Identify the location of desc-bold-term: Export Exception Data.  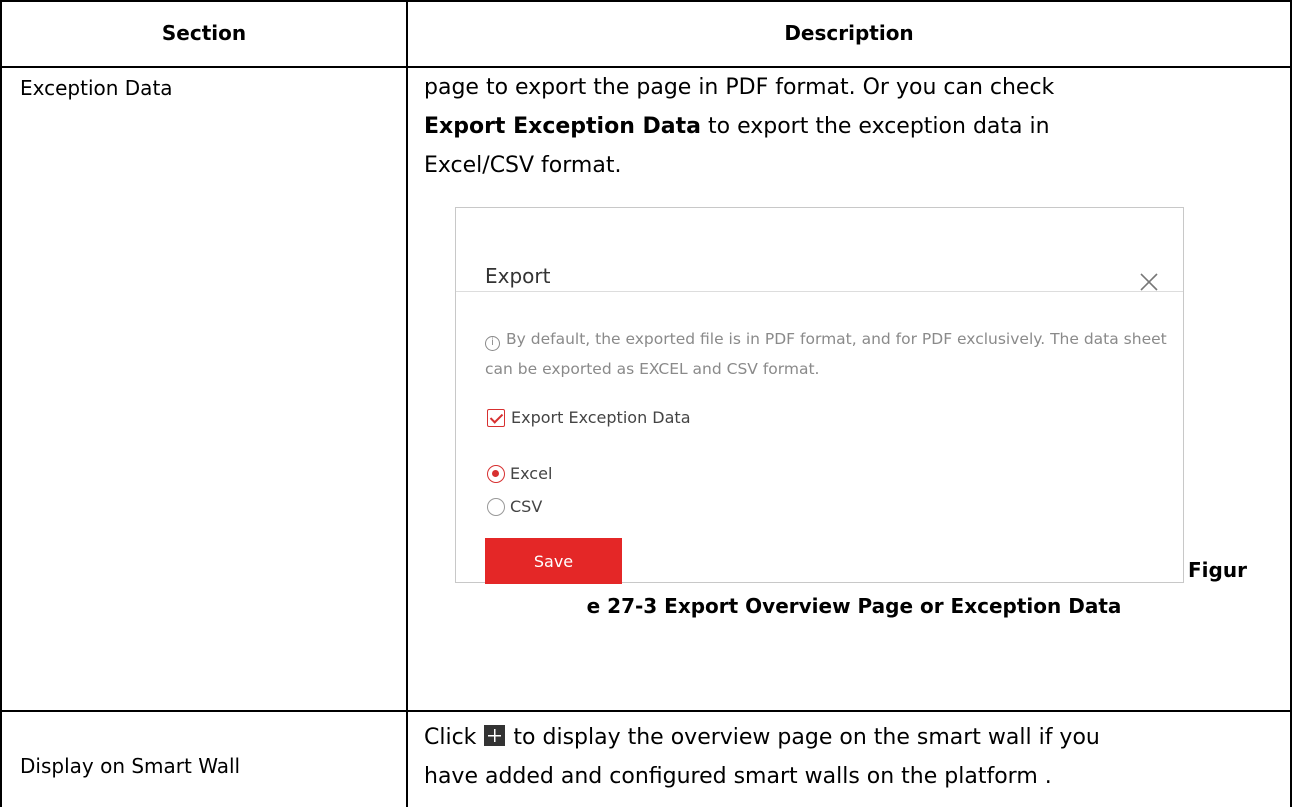
(562, 126).